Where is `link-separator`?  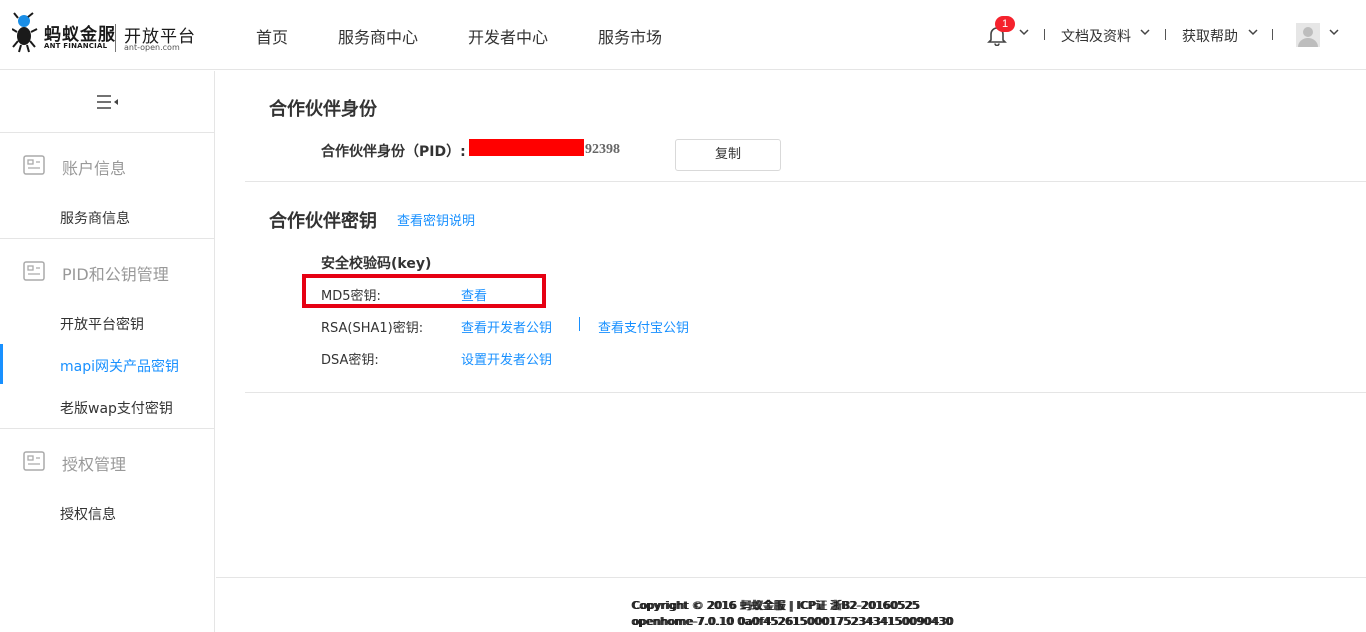 link-separator is located at coordinates (579, 324).